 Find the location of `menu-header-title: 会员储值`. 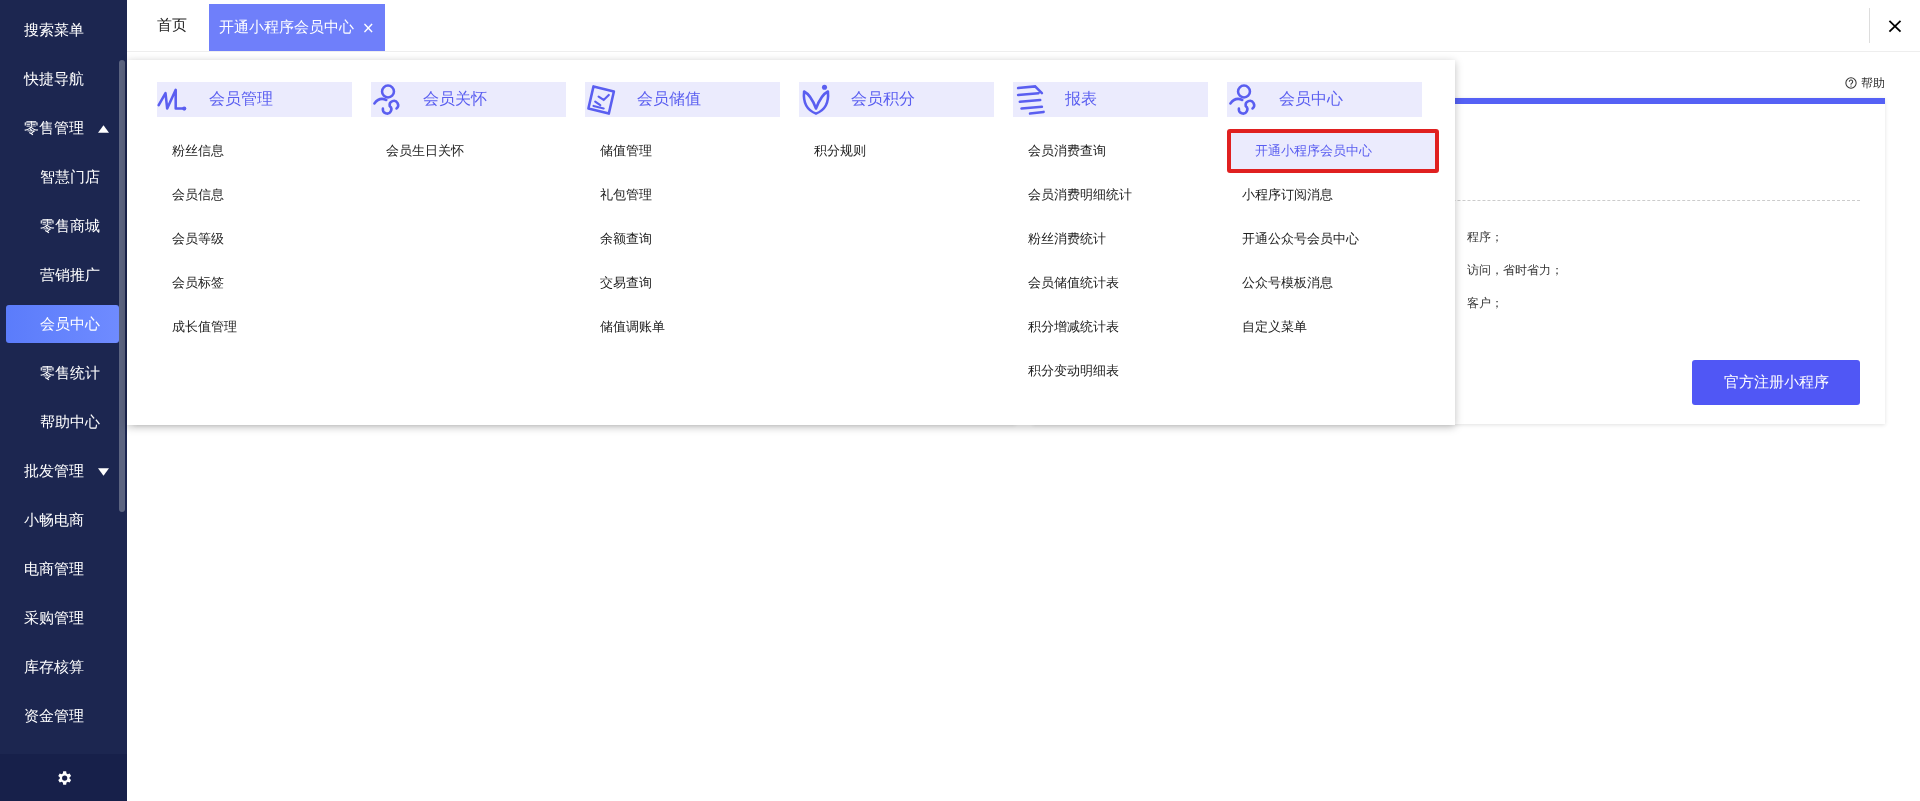

menu-header-title: 会员储值 is located at coordinates (669, 99).